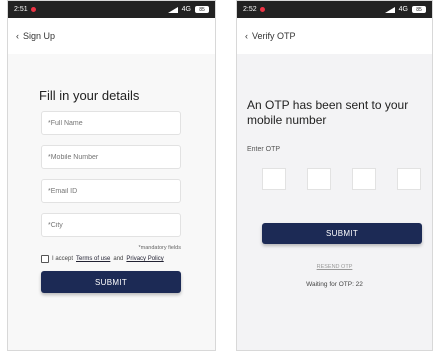 The width and height of the screenshot is (435, 351). Describe the element at coordinates (144, 259) in the screenshot. I see `privacy-policy-link: Privacy Policy` at that location.